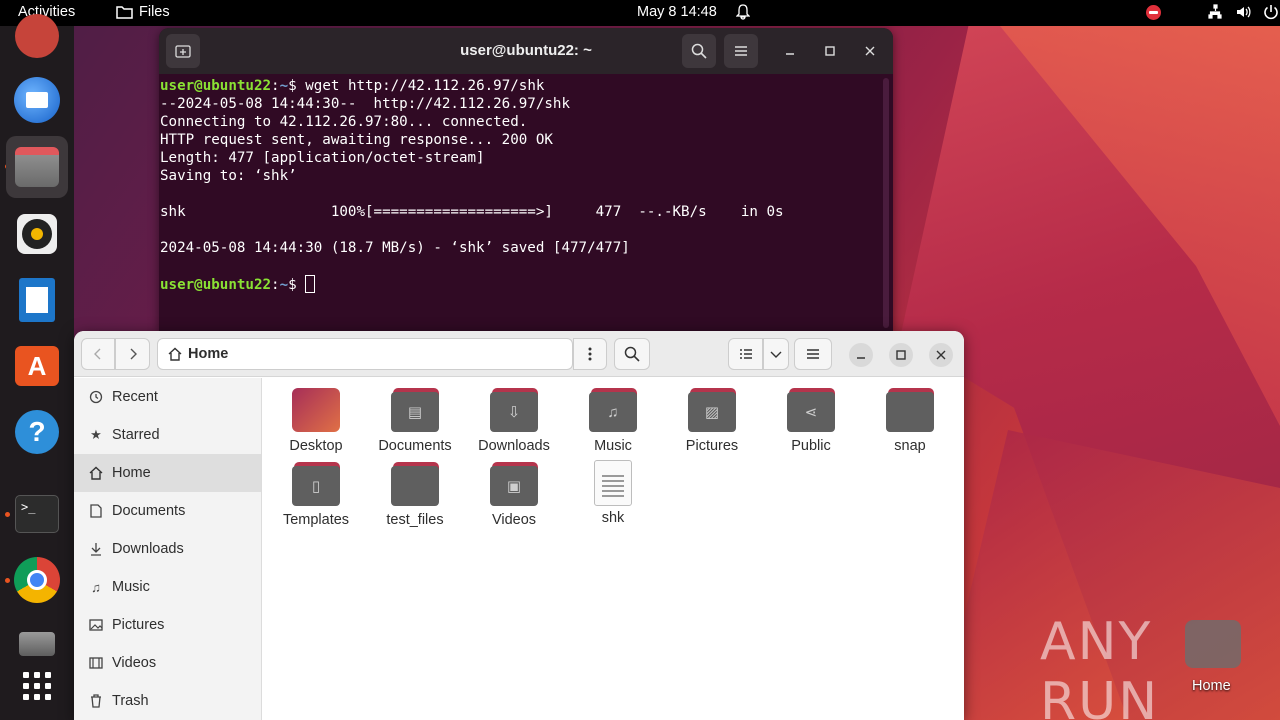 The image size is (1280, 720). What do you see at coordinates (526, 51) in the screenshot?
I see `terminal-header: user@ubuntu22: ~` at bounding box center [526, 51].